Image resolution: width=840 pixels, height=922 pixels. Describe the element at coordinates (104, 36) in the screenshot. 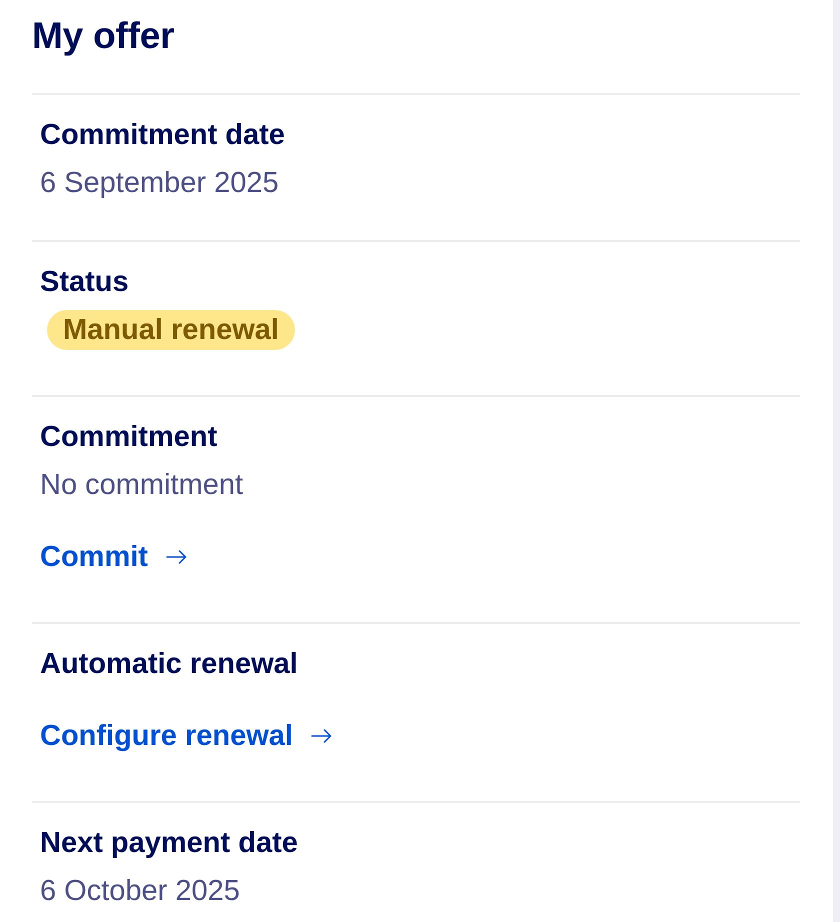

I see `page-title: My offer` at that location.